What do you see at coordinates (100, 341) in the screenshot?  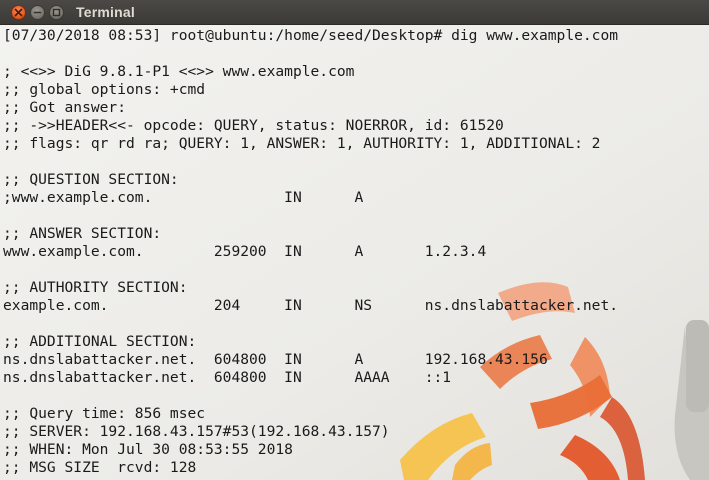 I see `terminal-line: ;; ADDITIONAL SECTION:` at bounding box center [100, 341].